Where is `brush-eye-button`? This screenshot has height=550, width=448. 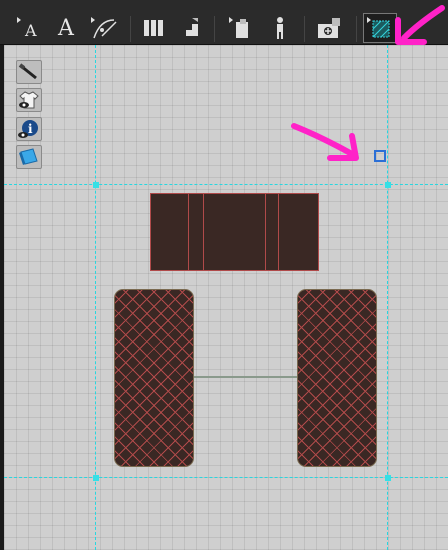 brush-eye-button is located at coordinates (29, 72).